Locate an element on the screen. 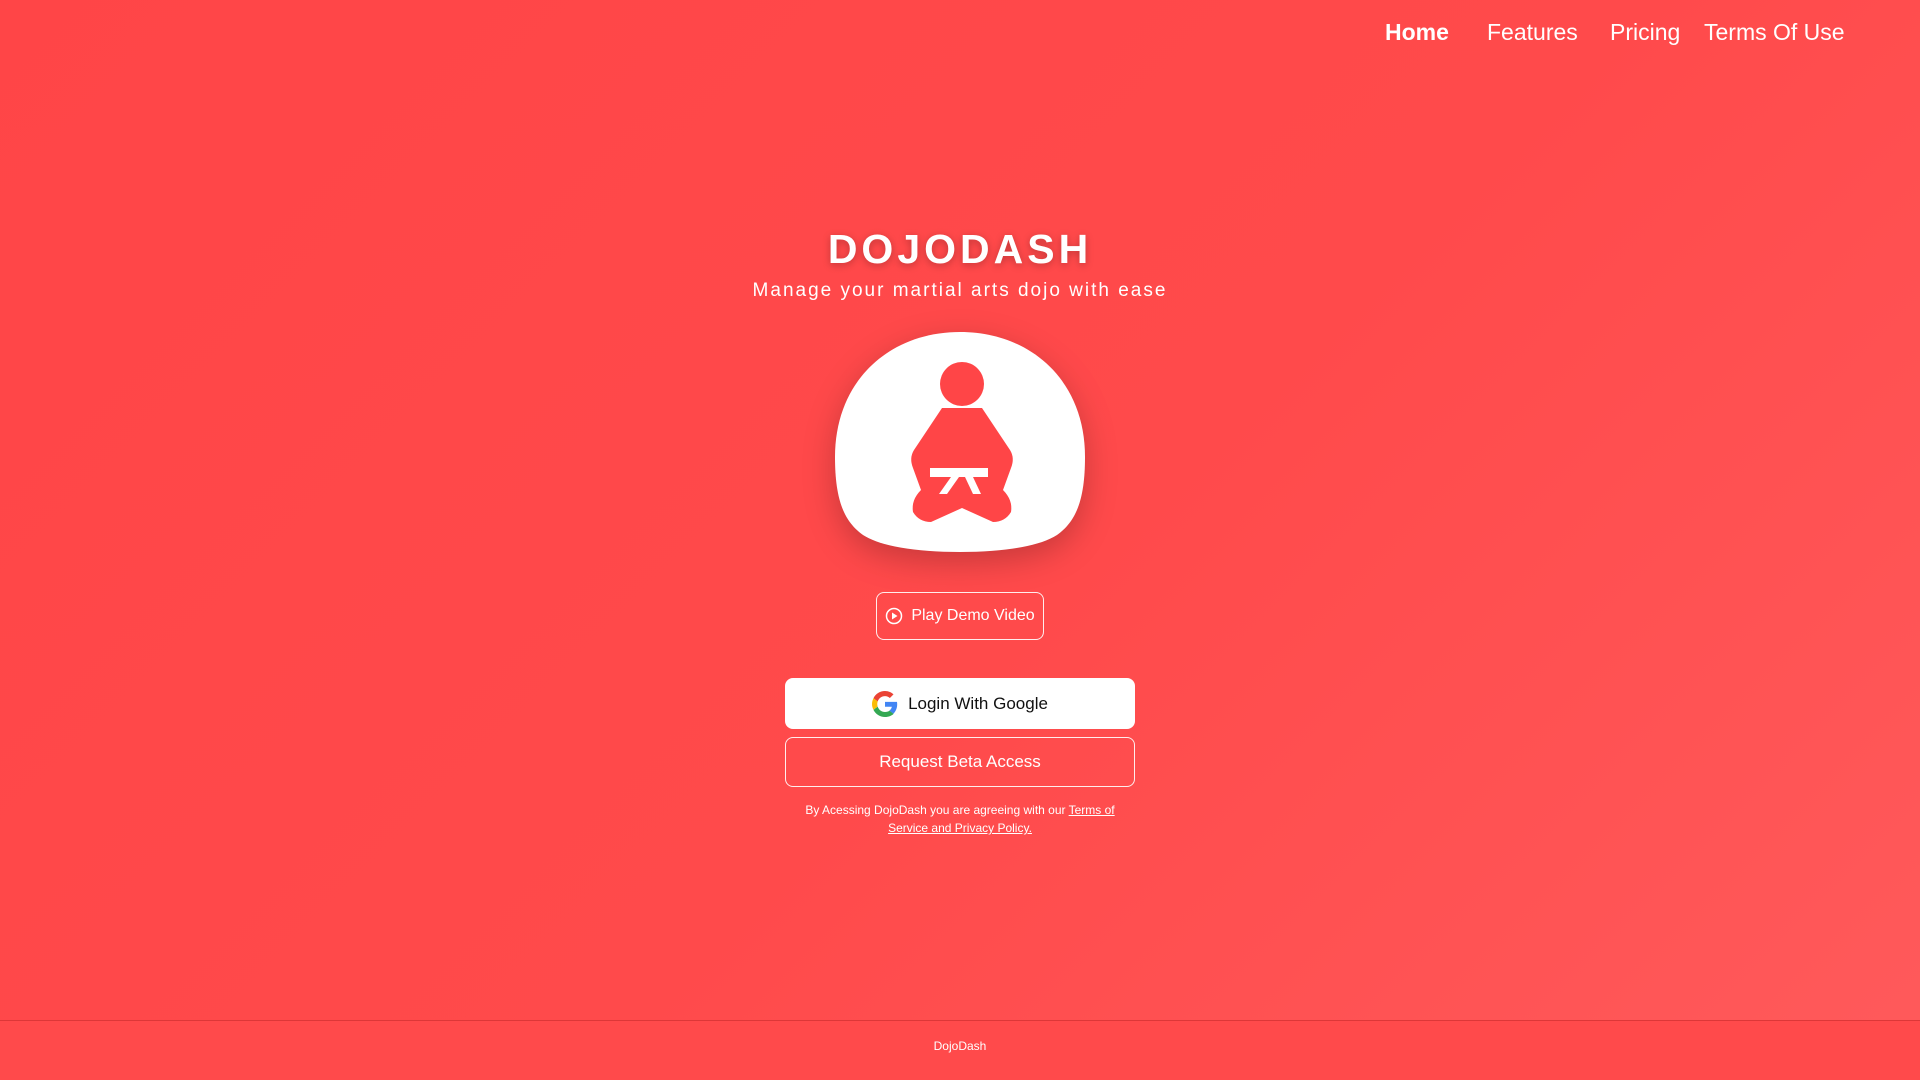 Image resolution: width=1920 pixels, height=1080 pixels. play-demo-video-label: Play Demo Video is located at coordinates (973, 615).